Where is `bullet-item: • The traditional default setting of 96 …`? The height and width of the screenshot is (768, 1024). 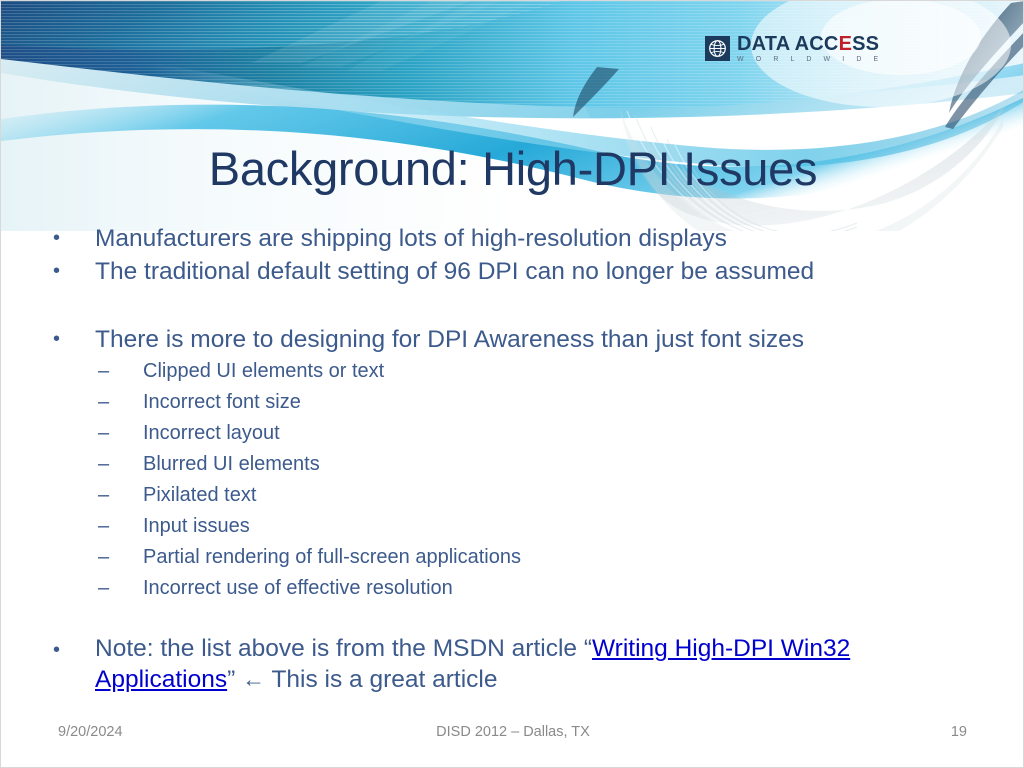
bullet-item: • The traditional default setting of 96 … is located at coordinates (518, 271).